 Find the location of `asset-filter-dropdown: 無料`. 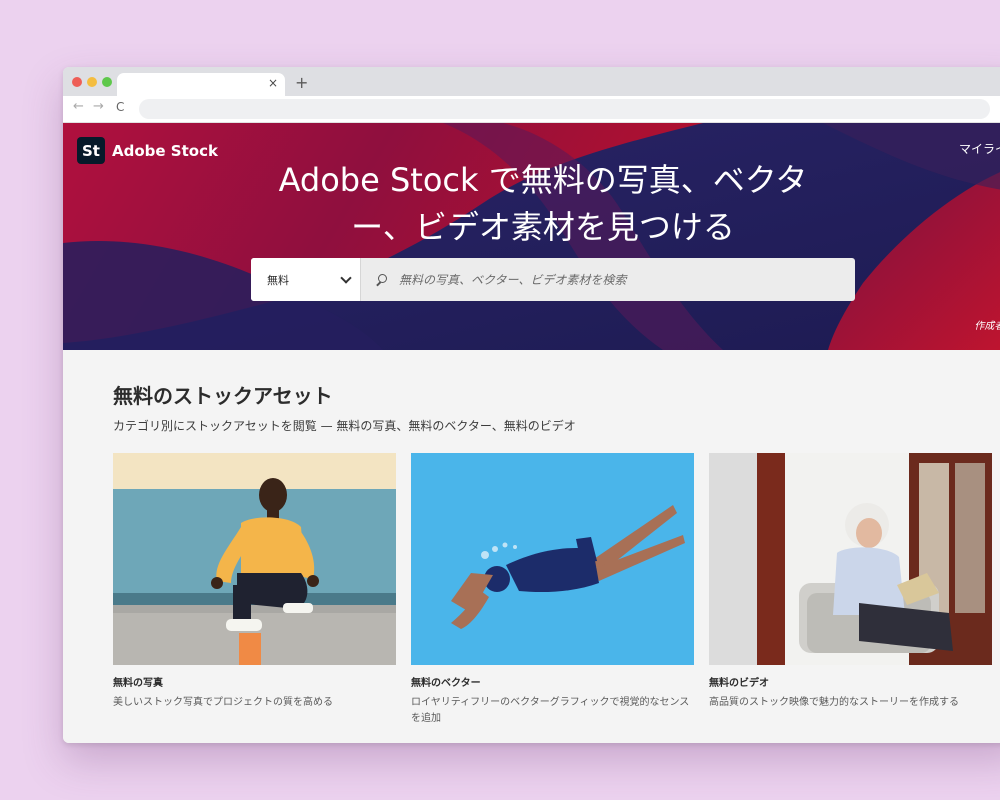

asset-filter-dropdown: 無料 is located at coordinates (306, 279).